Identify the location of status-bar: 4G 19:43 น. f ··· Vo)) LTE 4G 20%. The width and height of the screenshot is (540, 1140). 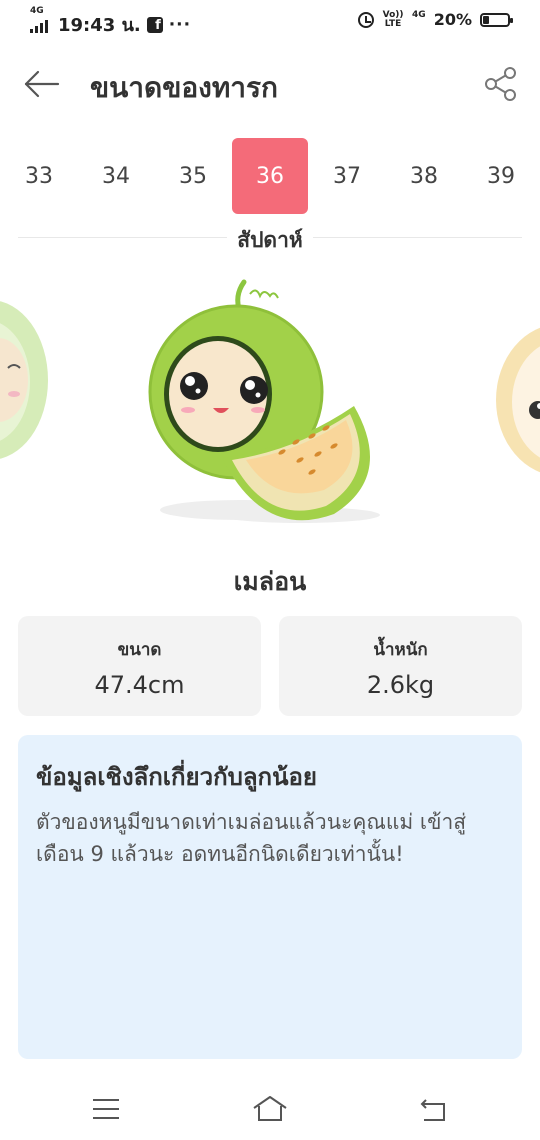
(270, 21).